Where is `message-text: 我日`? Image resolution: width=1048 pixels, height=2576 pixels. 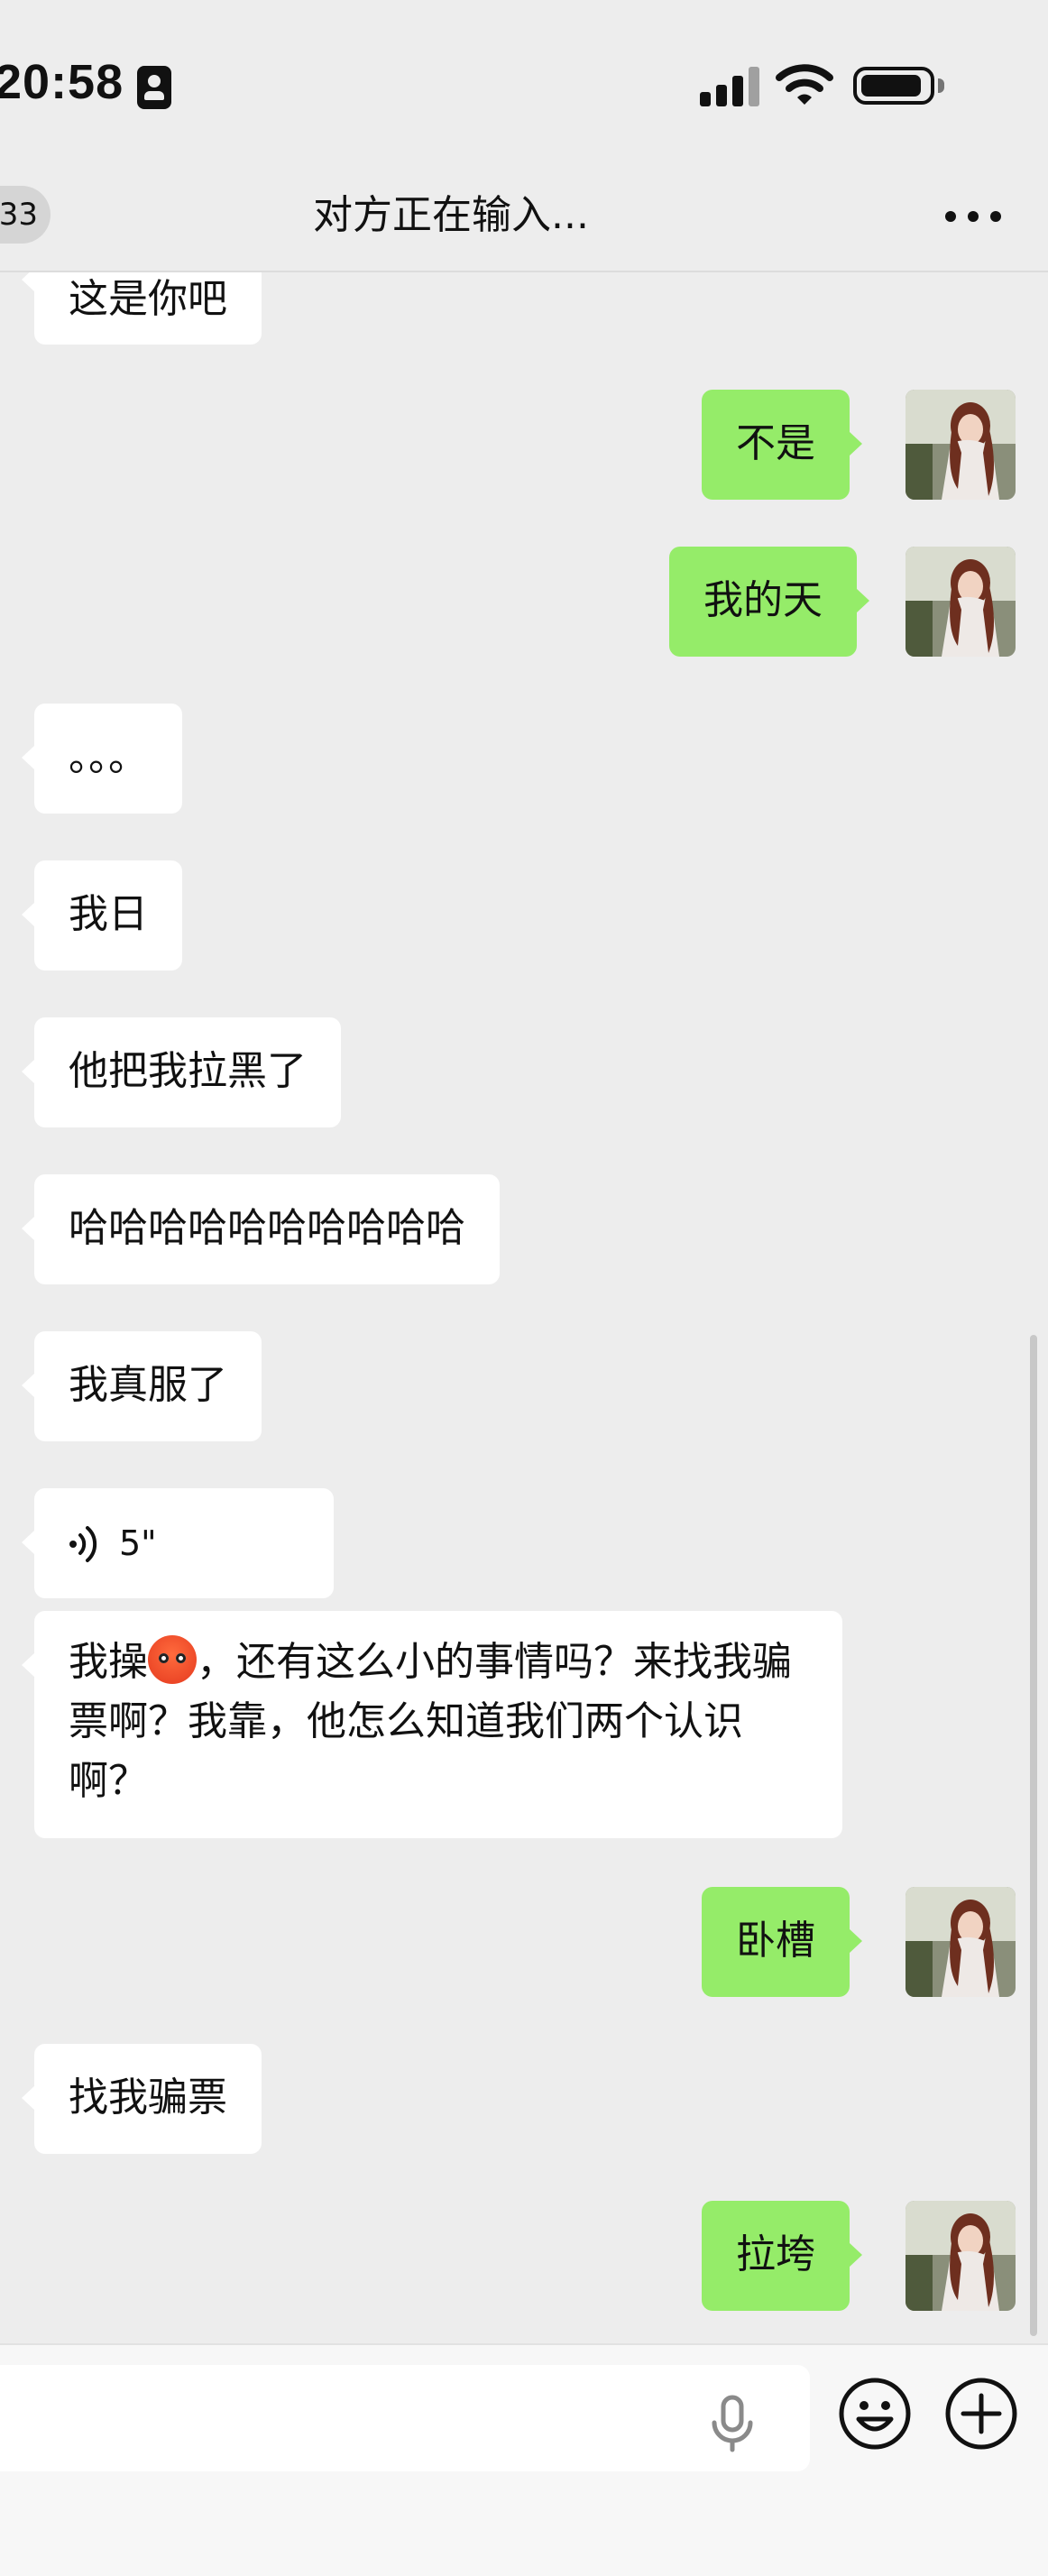
message-text: 我日 is located at coordinates (108, 914).